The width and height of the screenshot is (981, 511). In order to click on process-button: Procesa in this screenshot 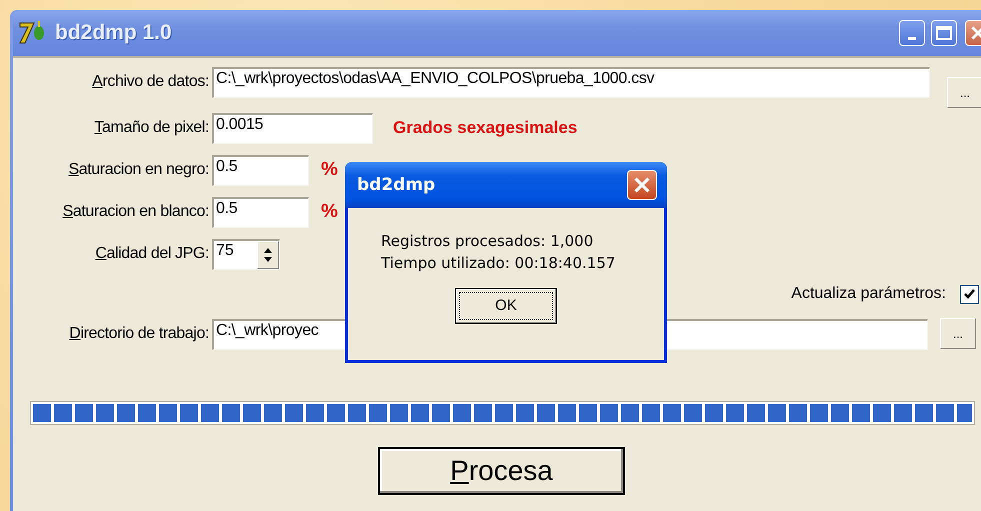, I will do `click(501, 471)`.